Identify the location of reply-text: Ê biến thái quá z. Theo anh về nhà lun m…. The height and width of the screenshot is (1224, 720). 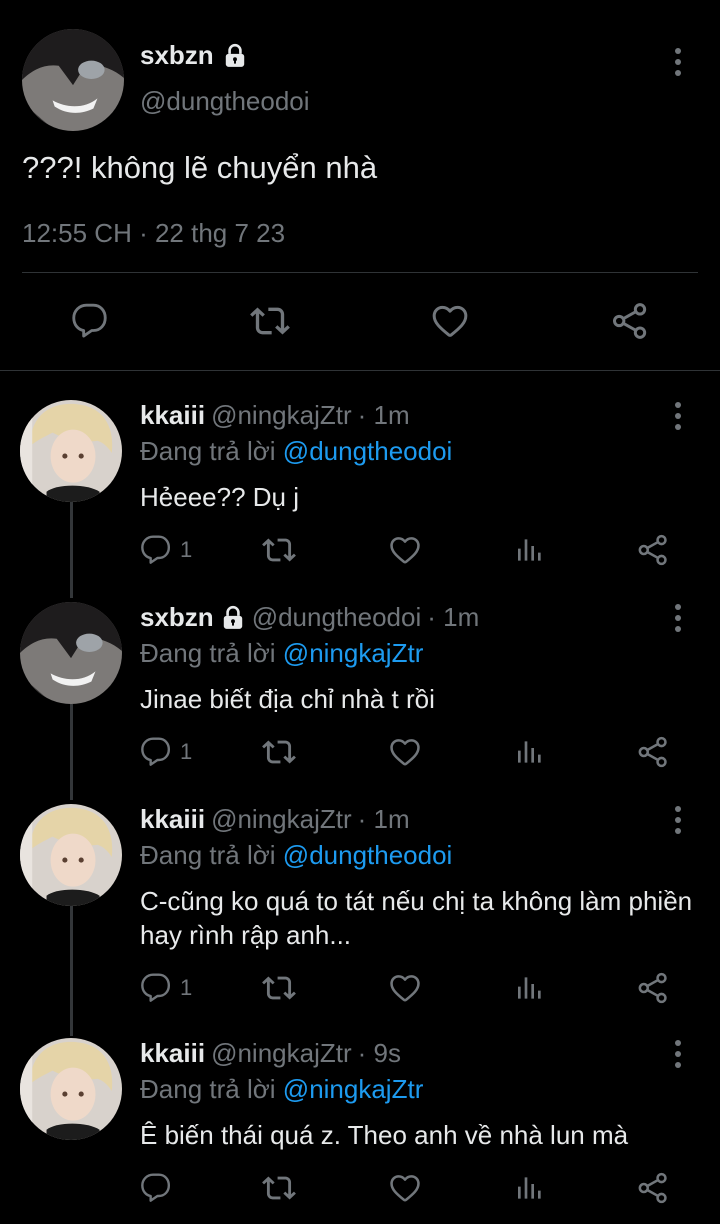
(384, 1135).